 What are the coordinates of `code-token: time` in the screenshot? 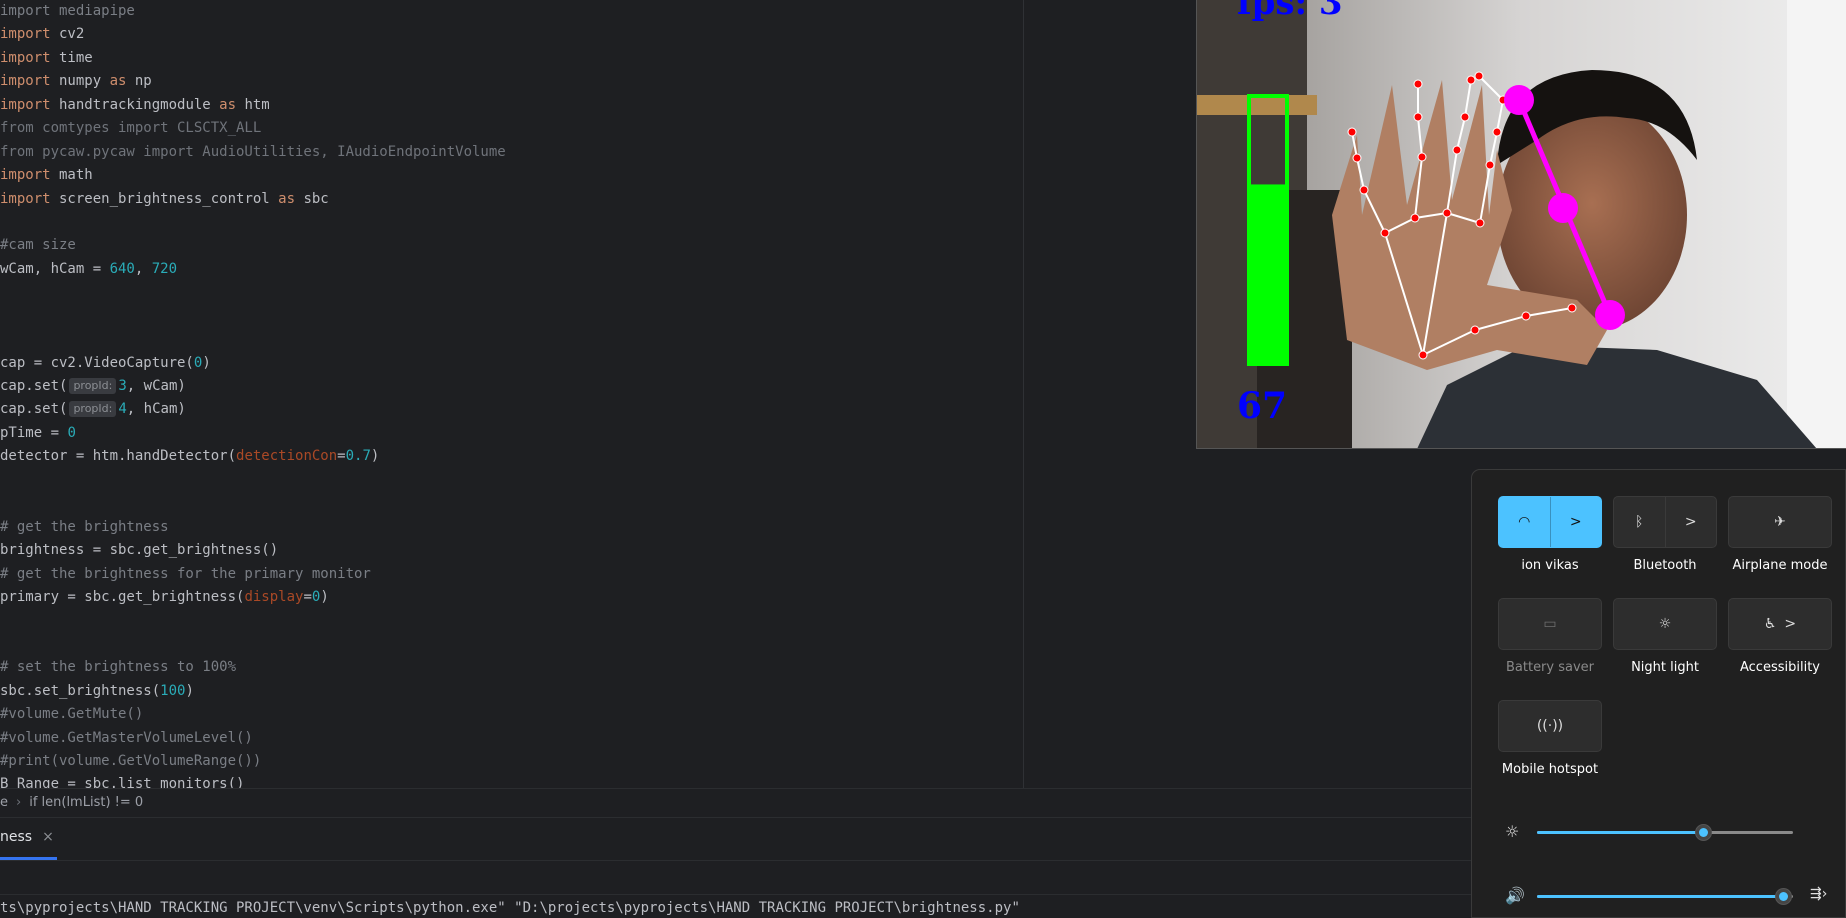 It's located at (71, 57).